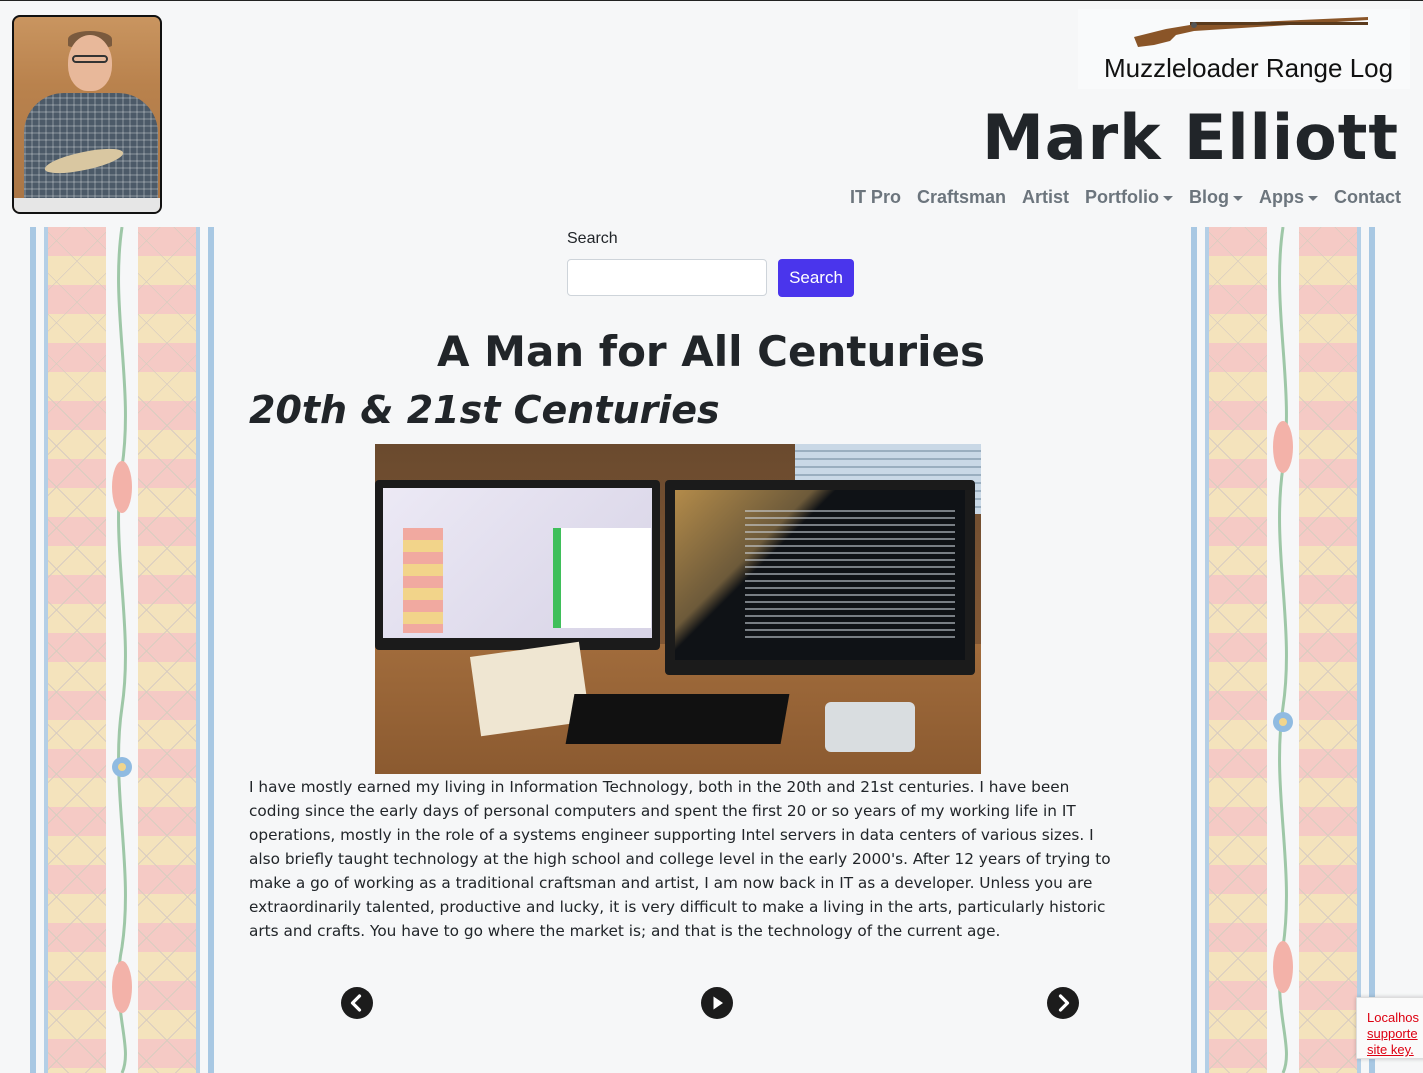 This screenshot has height=1073, width=1423. I want to click on carousel-play-button, so click(717, 1003).